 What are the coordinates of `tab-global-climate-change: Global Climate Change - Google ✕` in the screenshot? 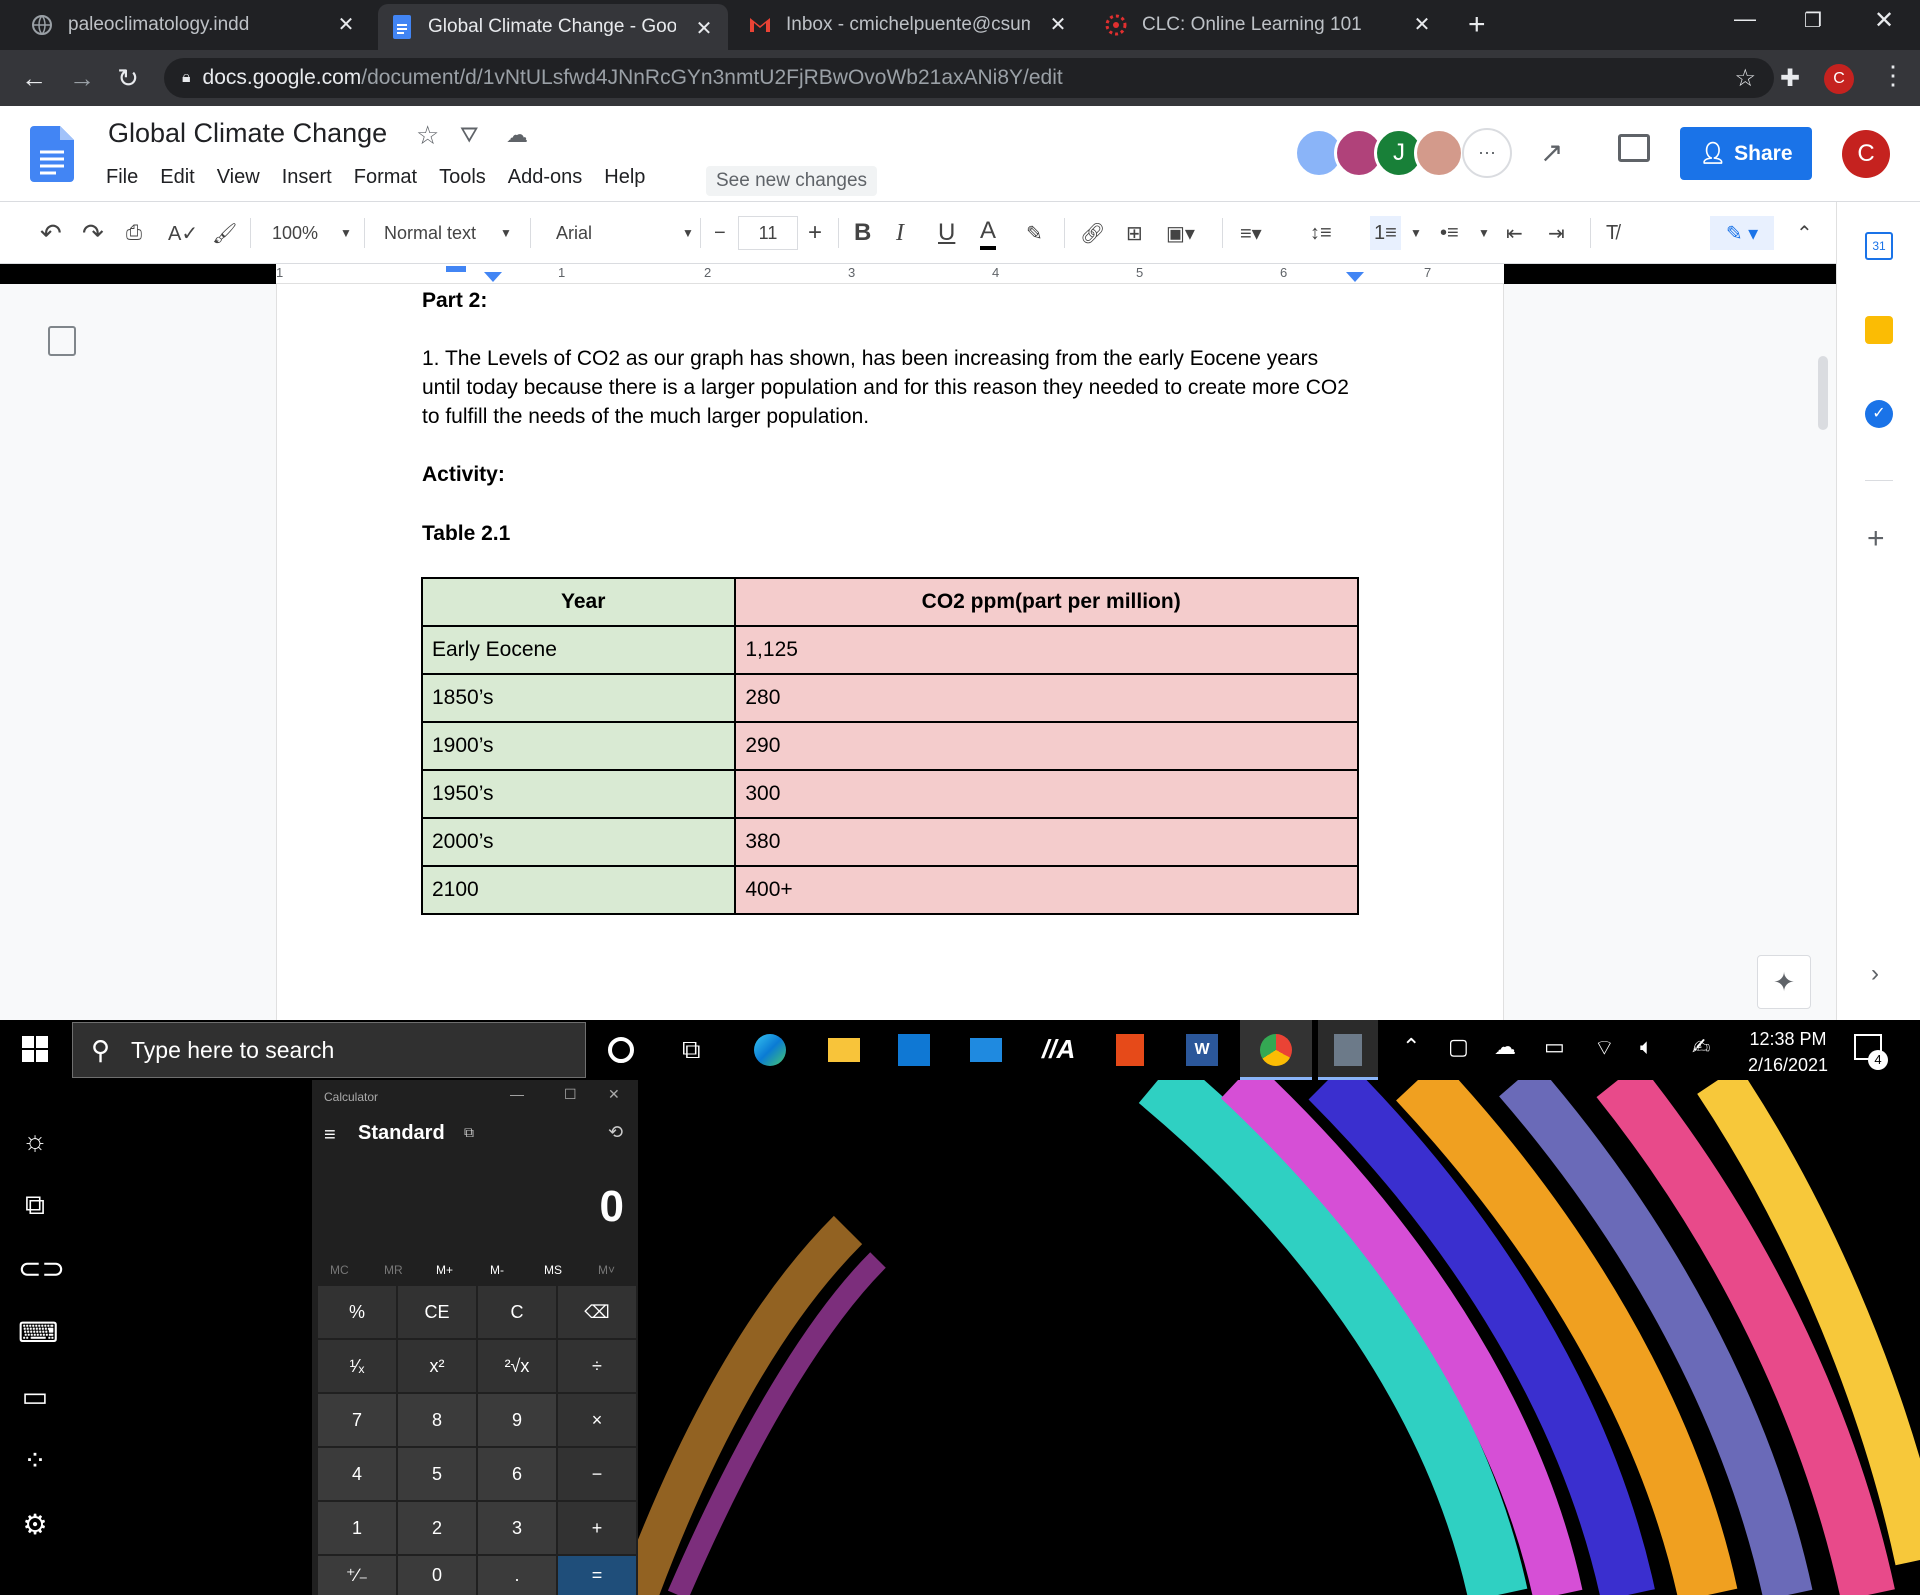 It's located at (553, 27).